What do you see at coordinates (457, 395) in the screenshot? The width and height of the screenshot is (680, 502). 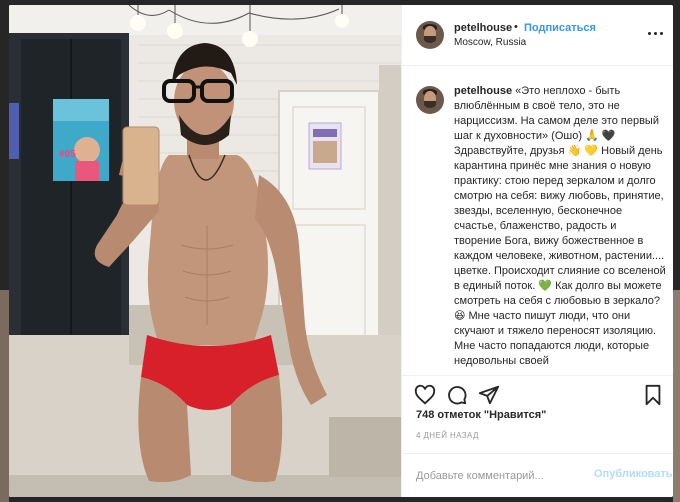 I see `comment-icon` at bounding box center [457, 395].